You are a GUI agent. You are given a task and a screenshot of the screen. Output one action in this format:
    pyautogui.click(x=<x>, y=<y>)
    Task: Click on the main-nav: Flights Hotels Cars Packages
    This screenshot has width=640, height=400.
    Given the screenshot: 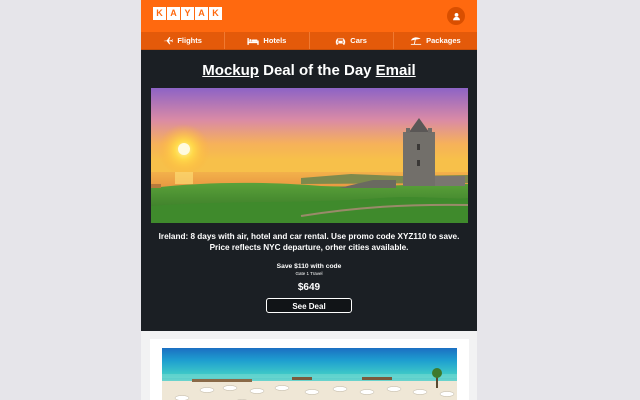 What is the action you would take?
    pyautogui.click(x=309, y=41)
    